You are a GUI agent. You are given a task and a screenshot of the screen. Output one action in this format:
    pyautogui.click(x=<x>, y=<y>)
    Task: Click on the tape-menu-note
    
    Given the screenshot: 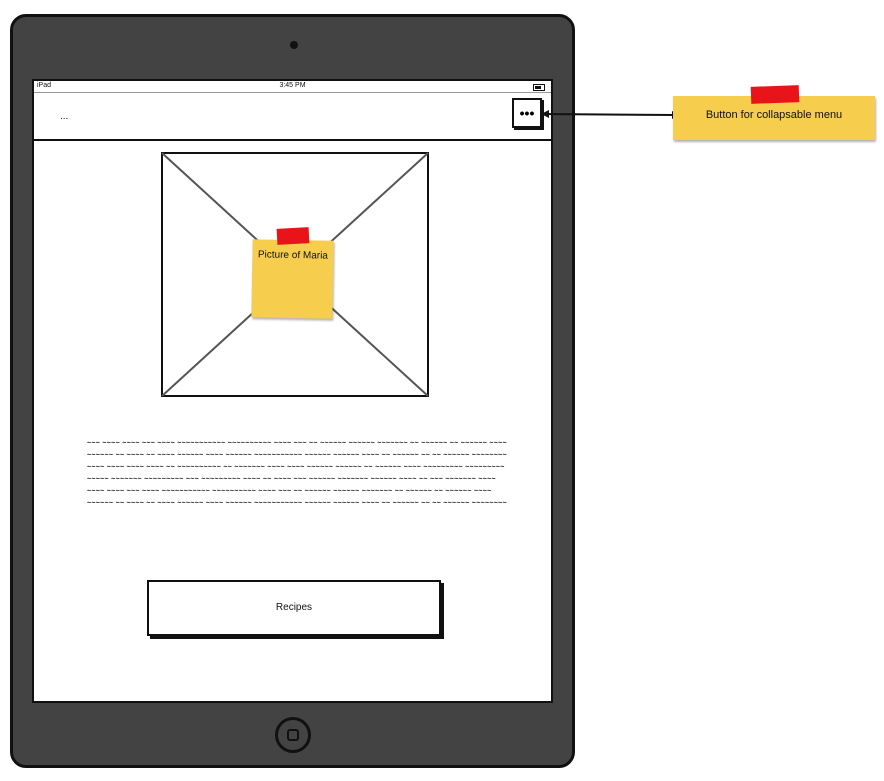 What is the action you would take?
    pyautogui.click(x=775, y=94)
    